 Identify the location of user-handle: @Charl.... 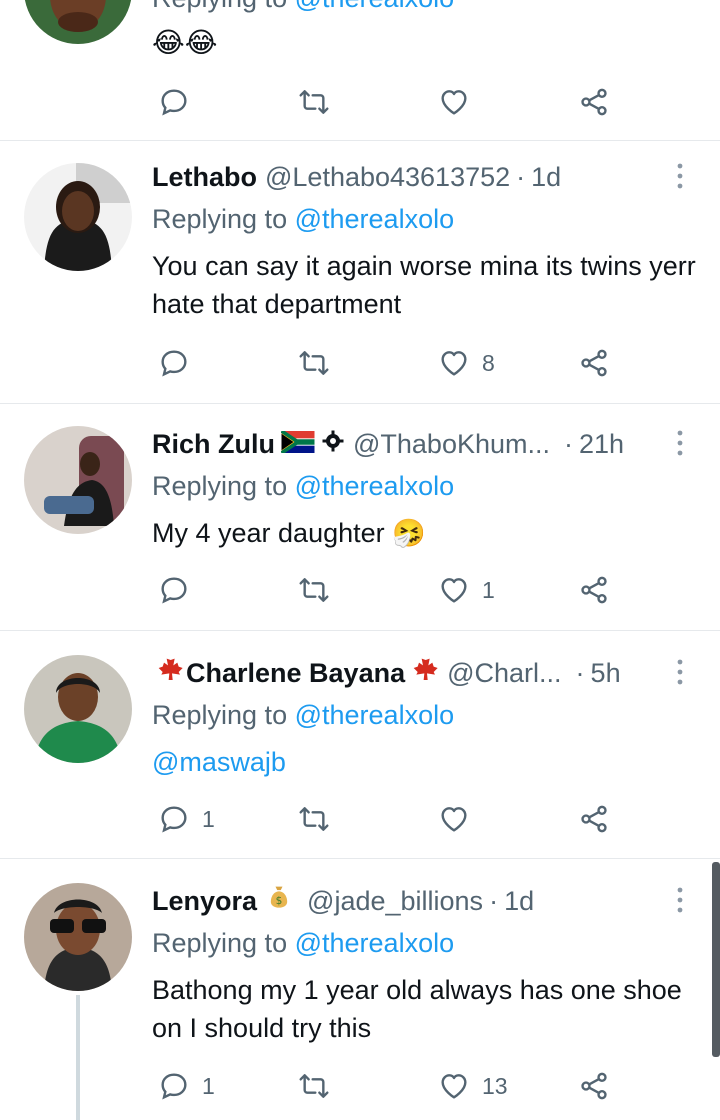
(504, 673).